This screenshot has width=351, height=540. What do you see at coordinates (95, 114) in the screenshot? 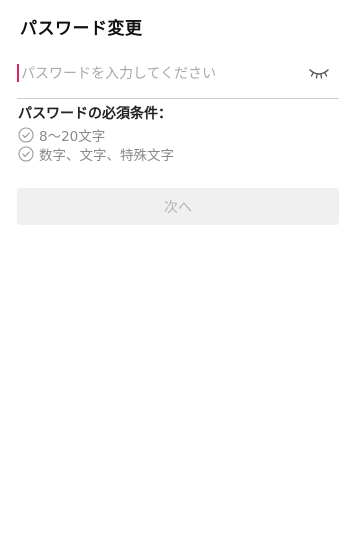
I see `requirements-title: パスワードの必須条件：` at bounding box center [95, 114].